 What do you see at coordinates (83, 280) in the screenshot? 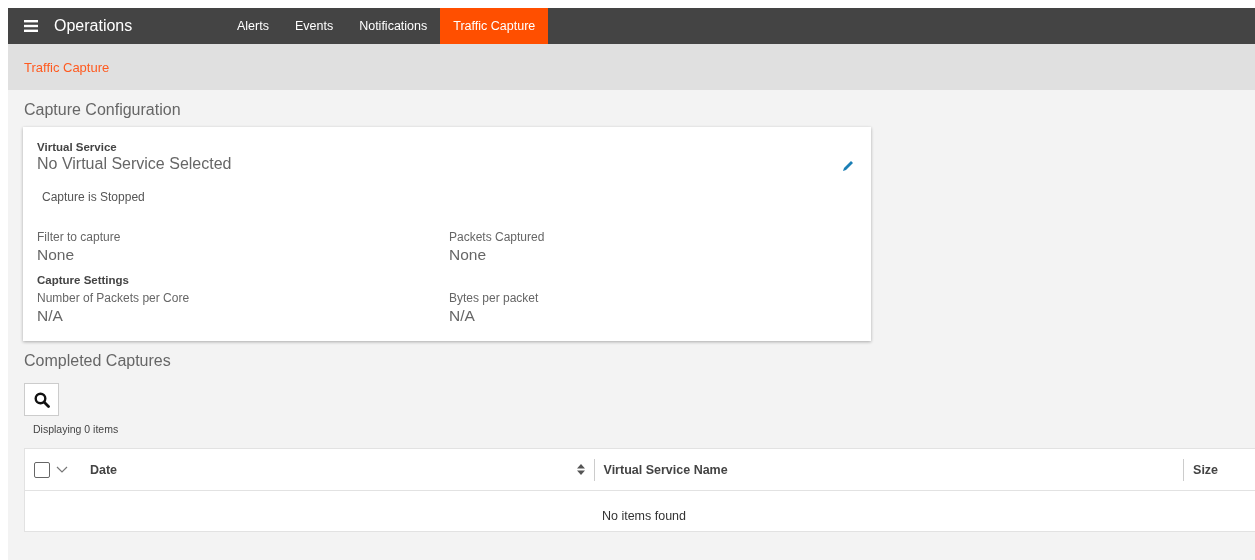
I see `section-heading: Capture Settings` at bounding box center [83, 280].